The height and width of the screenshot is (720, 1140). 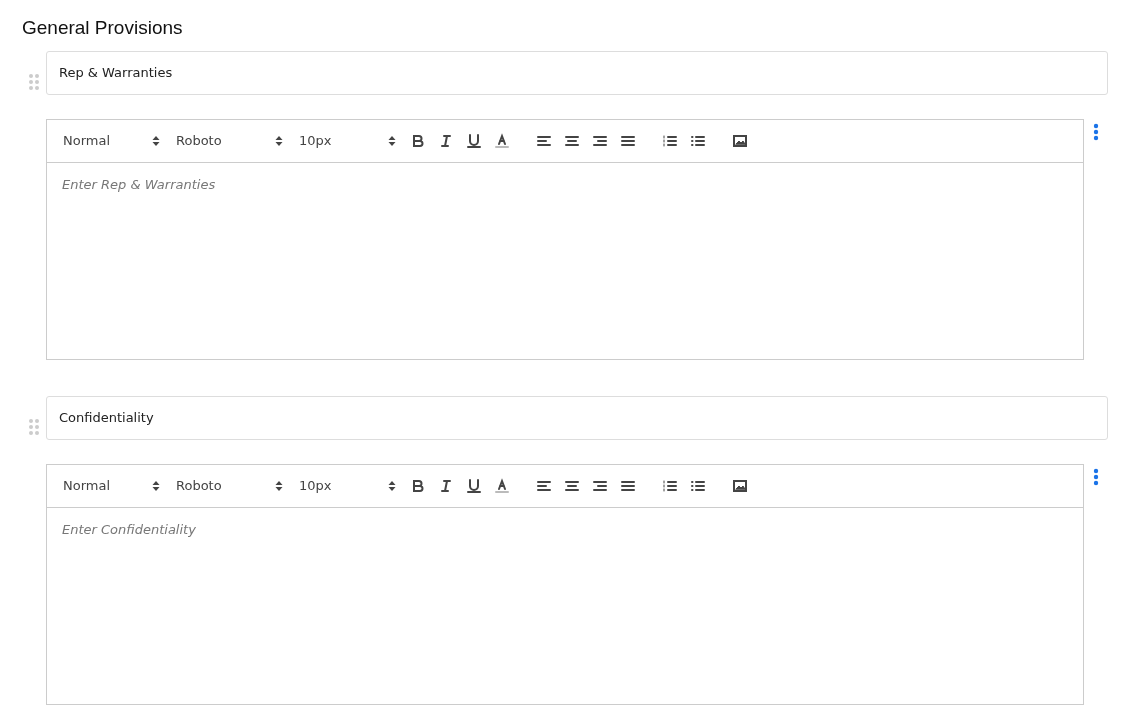 I want to click on section-heading: General Provisions, so click(x=103, y=28).